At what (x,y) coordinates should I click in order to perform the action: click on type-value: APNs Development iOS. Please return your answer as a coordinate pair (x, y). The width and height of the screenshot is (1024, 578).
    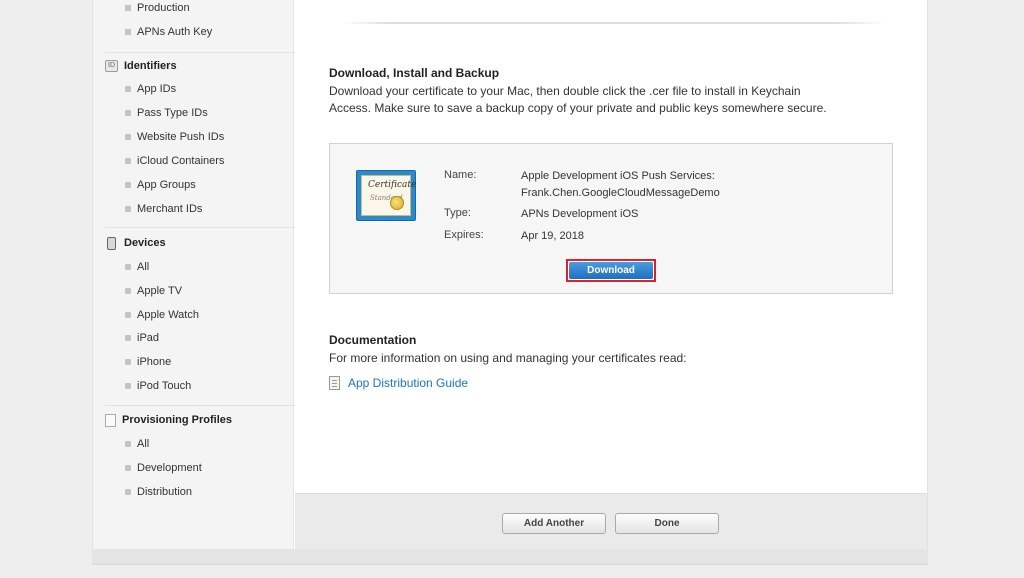
    Looking at the image, I should click on (580, 214).